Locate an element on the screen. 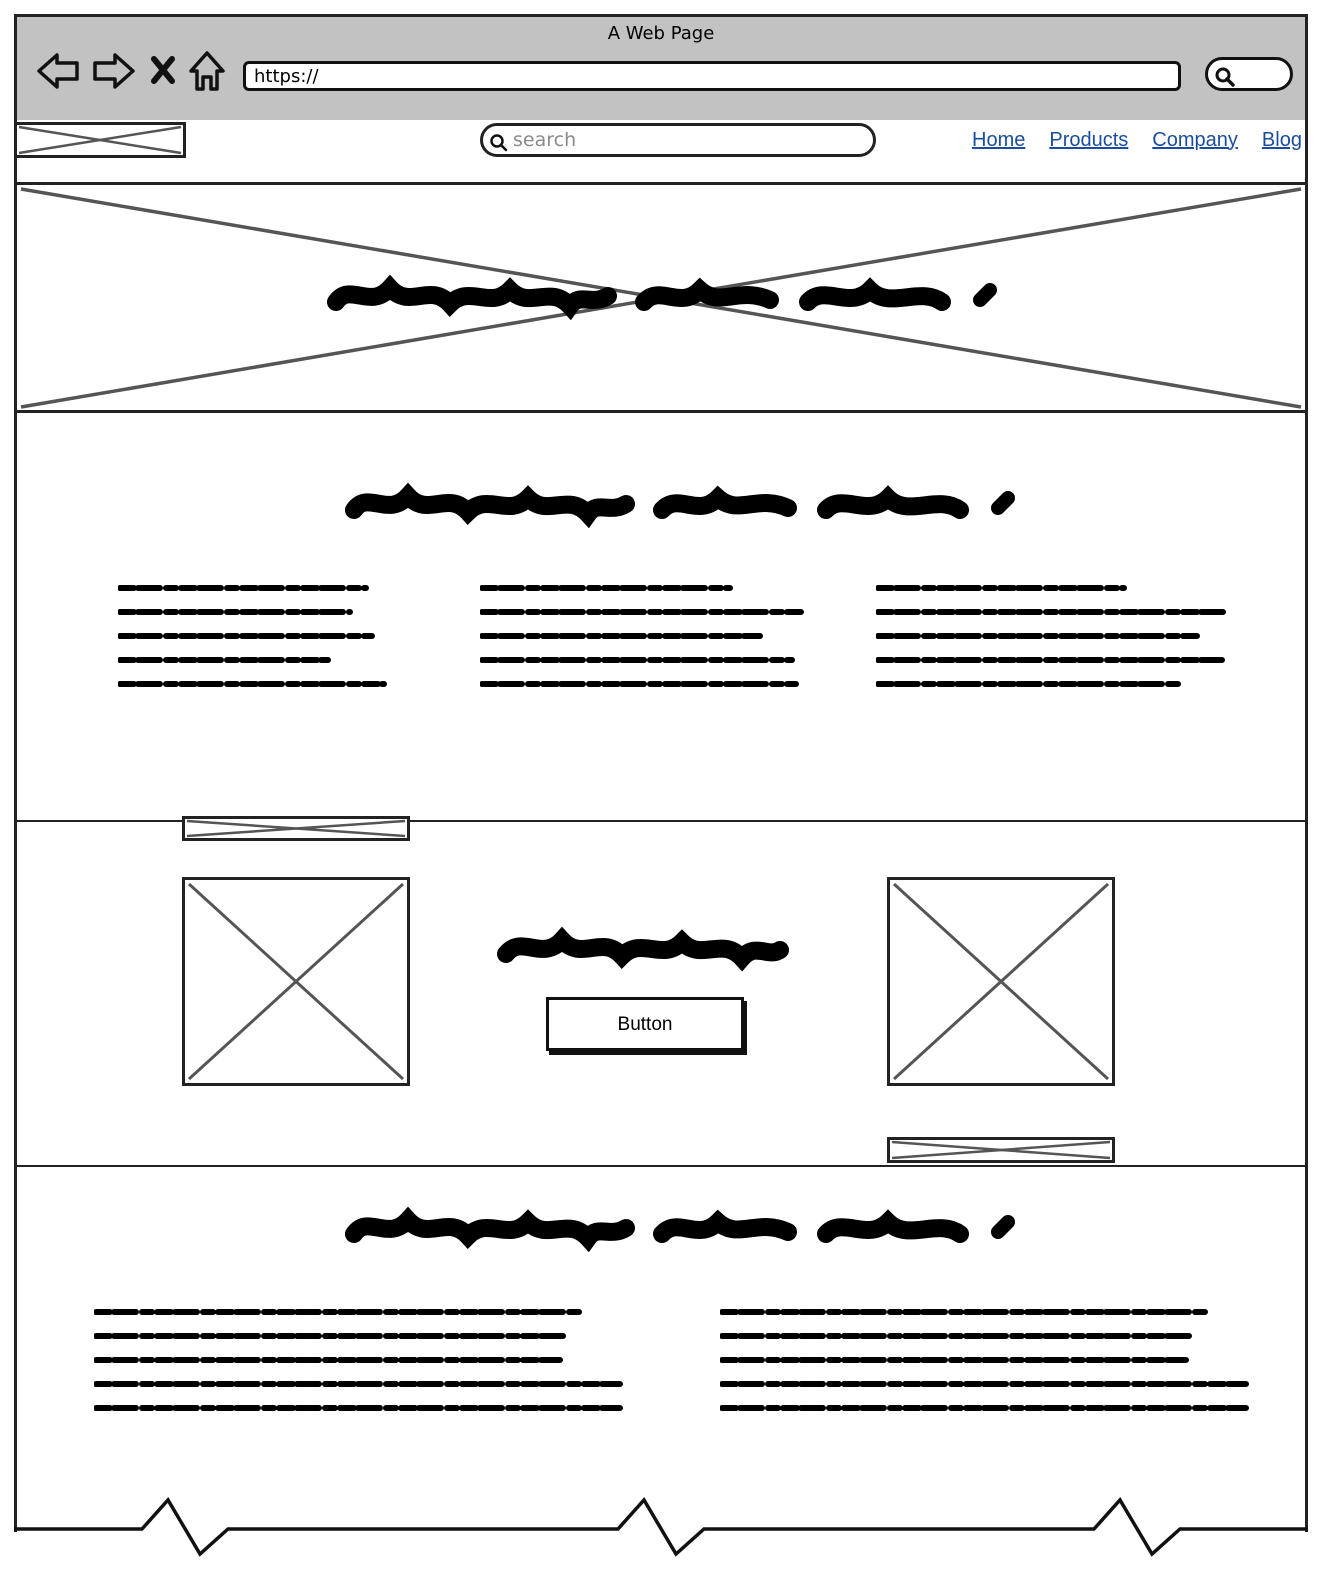 The height and width of the screenshot is (1579, 1327). cta-button: Button is located at coordinates (645, 1024).